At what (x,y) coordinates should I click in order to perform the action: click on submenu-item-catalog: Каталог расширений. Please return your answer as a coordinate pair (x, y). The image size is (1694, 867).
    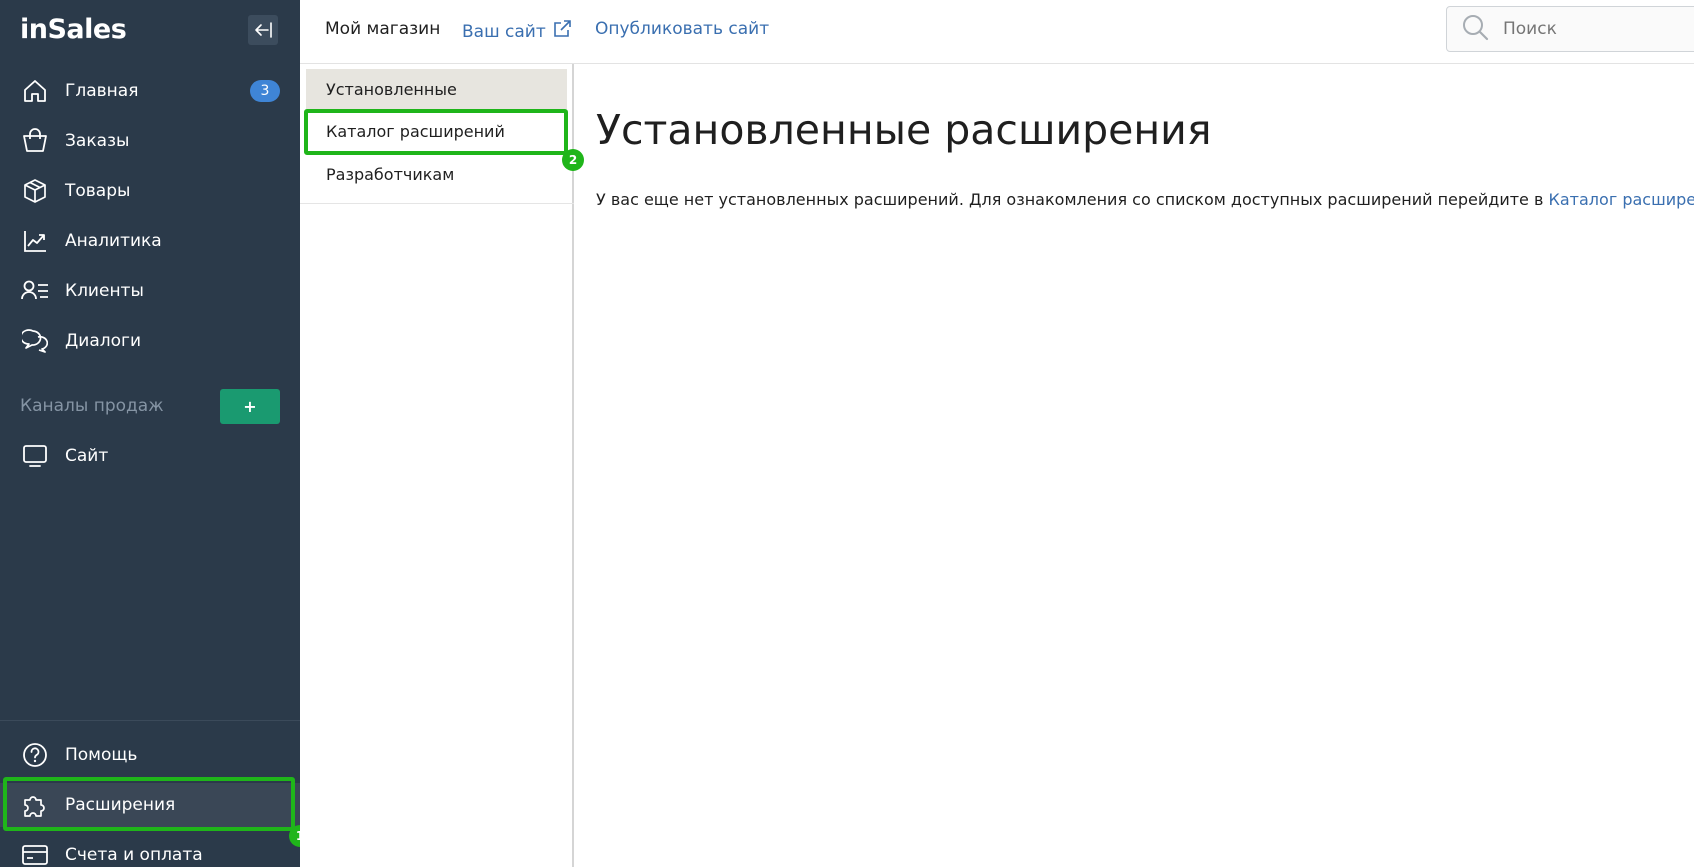
    Looking at the image, I should click on (436, 131).